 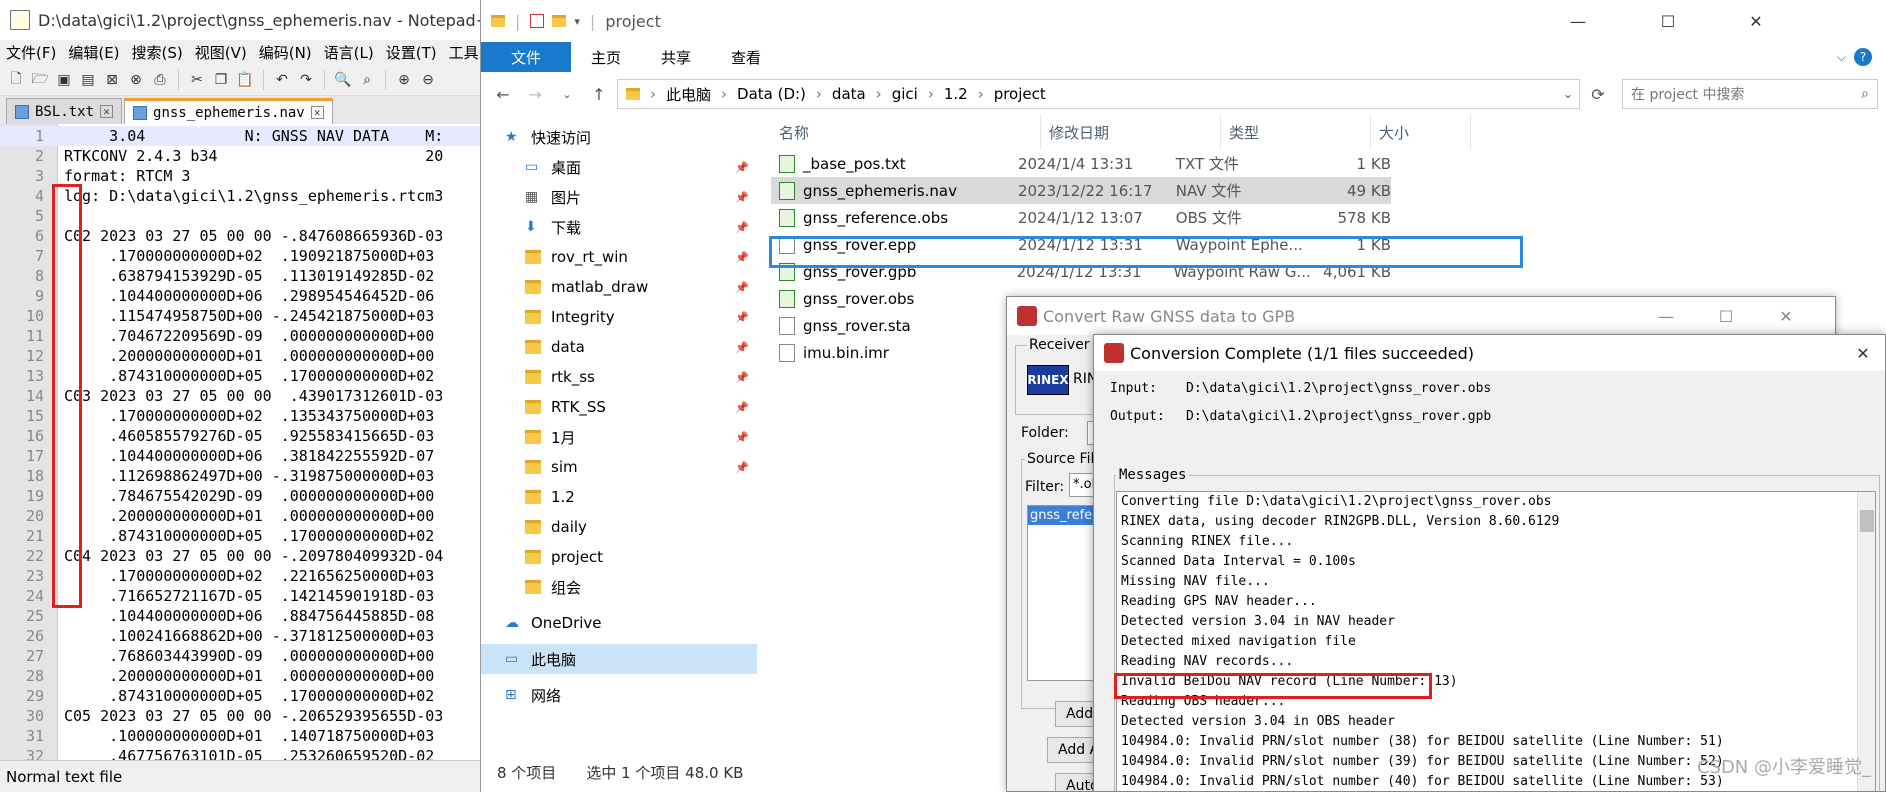 What do you see at coordinates (599, 94) in the screenshot?
I see `up-icon: ↑` at bounding box center [599, 94].